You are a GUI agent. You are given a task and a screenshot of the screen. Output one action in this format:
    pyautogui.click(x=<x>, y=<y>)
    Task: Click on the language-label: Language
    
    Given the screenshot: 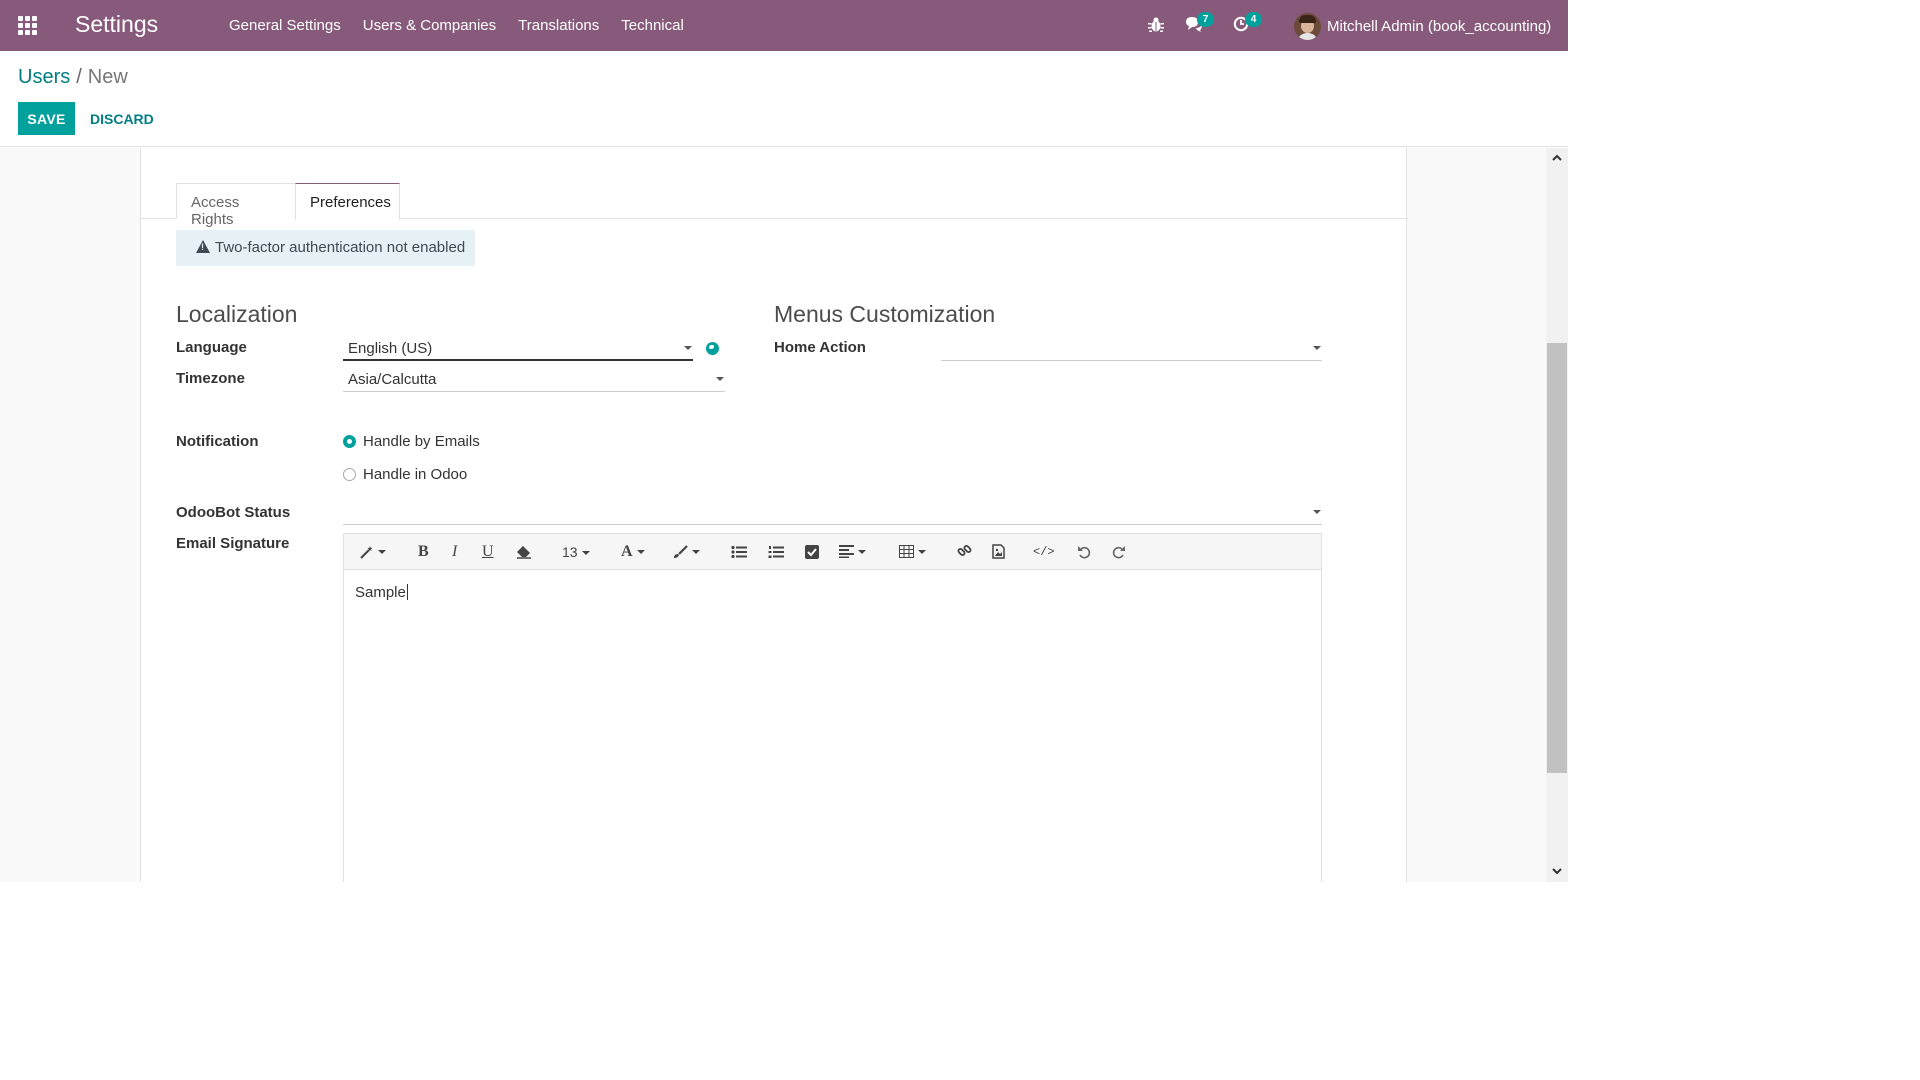 What is the action you would take?
    pyautogui.click(x=211, y=347)
    